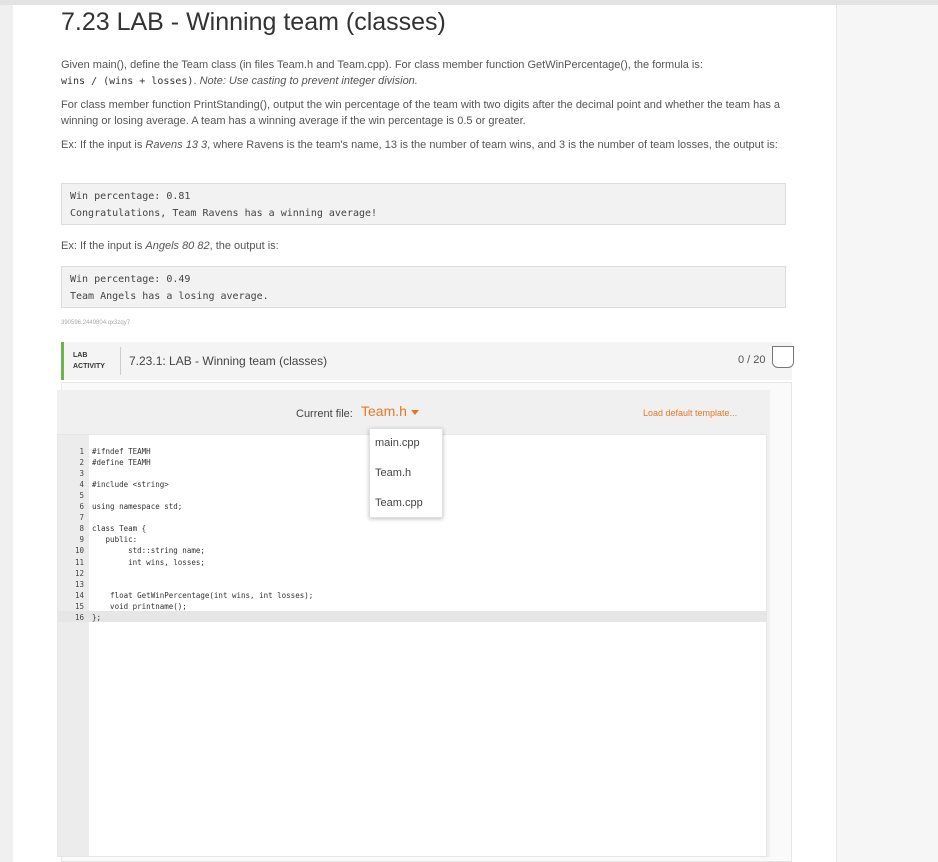 The image size is (938, 862). What do you see at coordinates (148, 562) in the screenshot?
I see `line-text: int wins, losses;` at bounding box center [148, 562].